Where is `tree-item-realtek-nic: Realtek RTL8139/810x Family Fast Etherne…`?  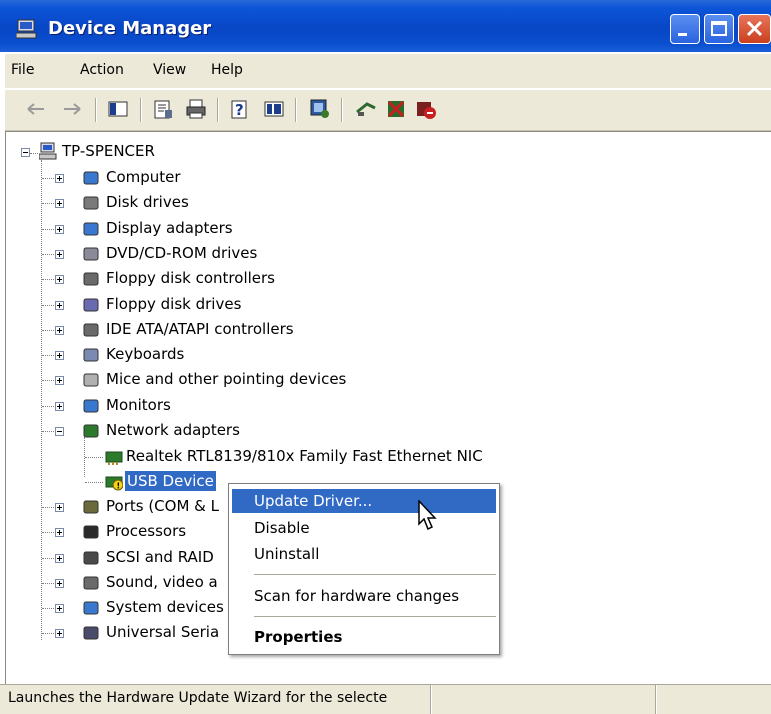 tree-item-realtek-nic: Realtek RTL8139/810x Family Fast Etherne… is located at coordinates (304, 456).